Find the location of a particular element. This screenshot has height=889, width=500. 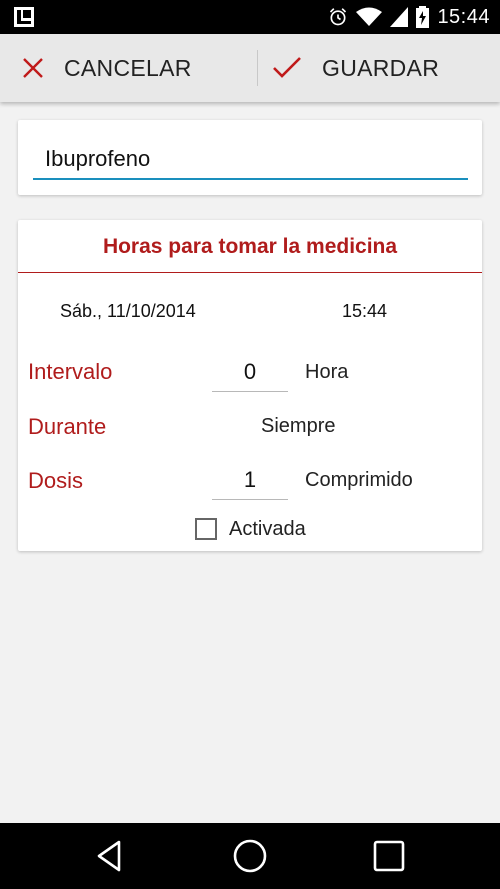

schedule-title: Horas para tomar la medicina is located at coordinates (250, 246).